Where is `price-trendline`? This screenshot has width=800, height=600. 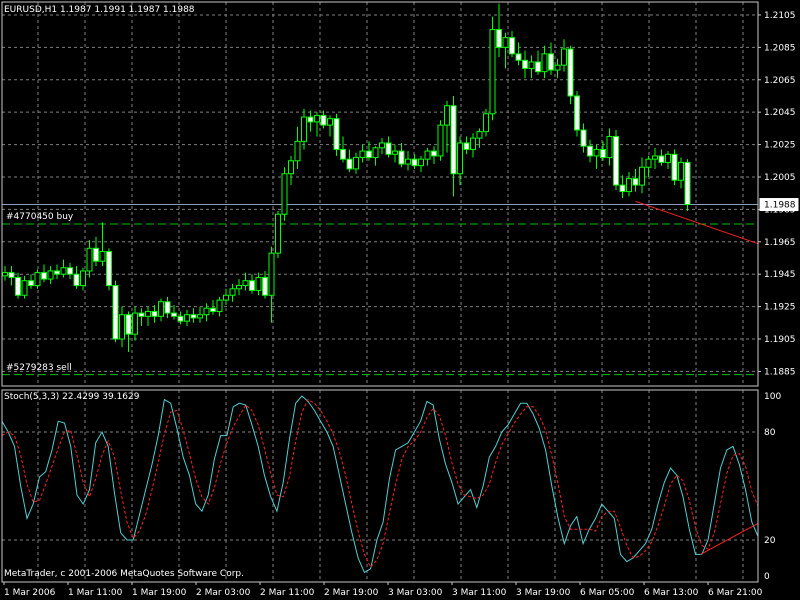 price-trendline is located at coordinates (697, 222).